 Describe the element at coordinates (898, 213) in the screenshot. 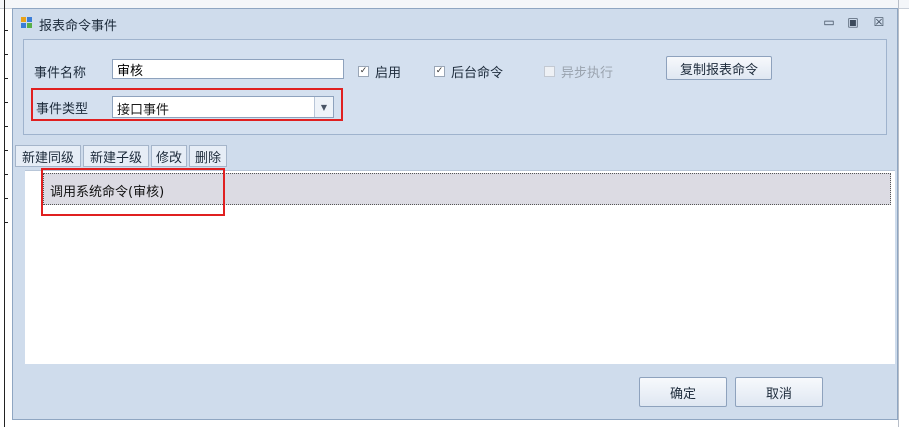

I see `background-scroll-edge` at that location.